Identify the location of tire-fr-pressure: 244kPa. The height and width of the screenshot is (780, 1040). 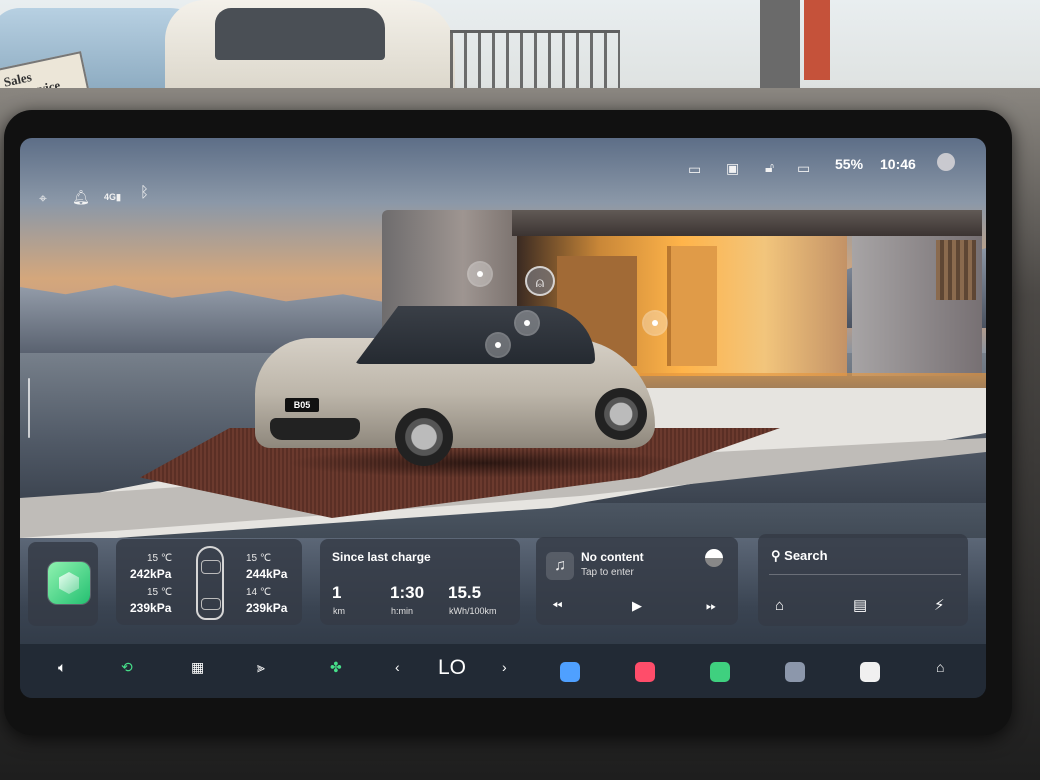
(267, 574).